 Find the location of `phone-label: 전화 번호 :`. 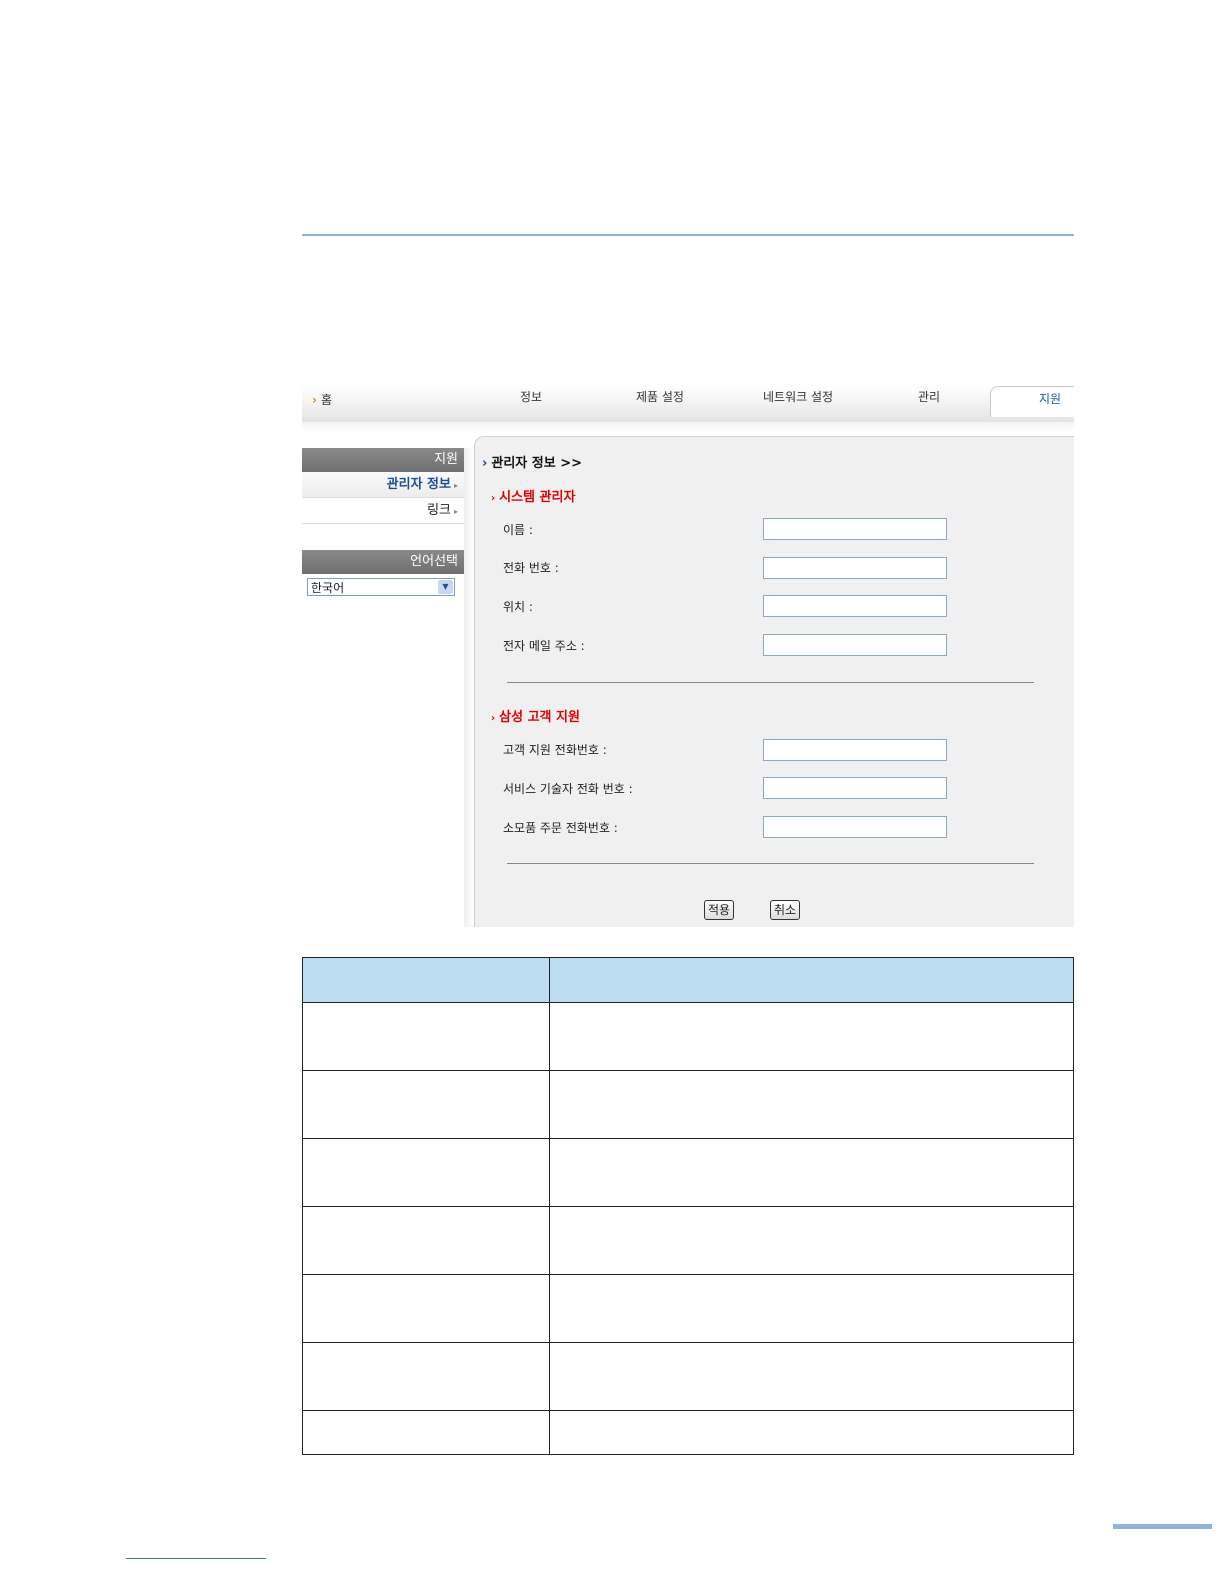

phone-label: 전화 번호 : is located at coordinates (531, 568).